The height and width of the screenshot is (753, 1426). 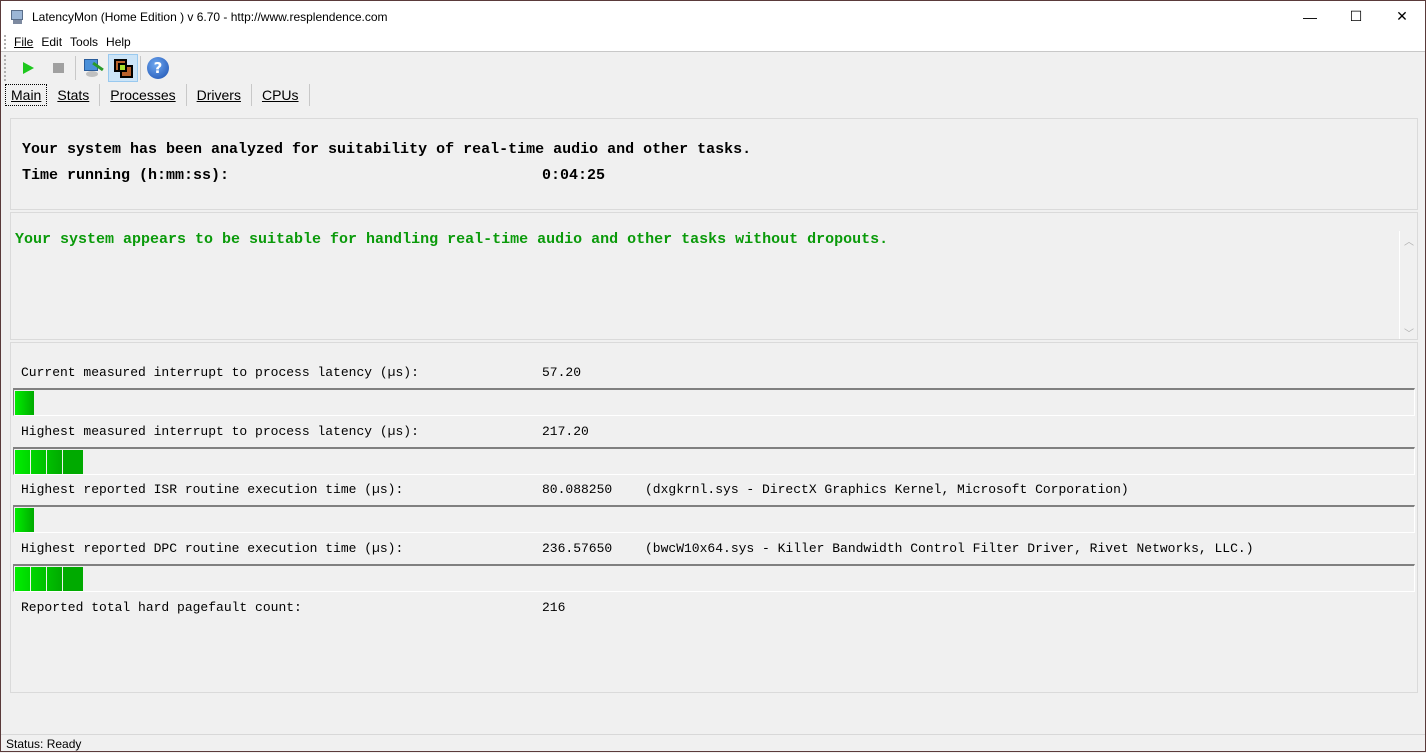 I want to click on menu-help: Help, so click(x=118, y=42).